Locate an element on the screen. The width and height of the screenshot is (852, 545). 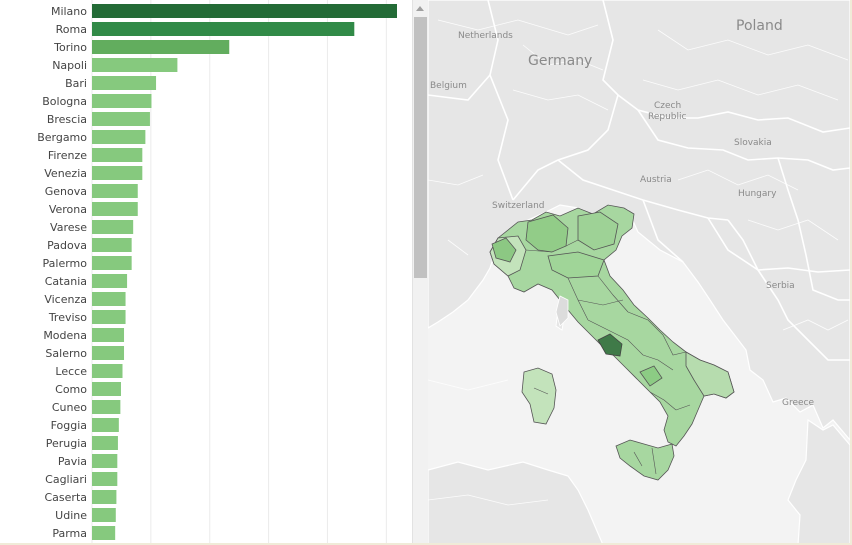
country-label-netherlands: Netherlands is located at coordinates (485, 36).